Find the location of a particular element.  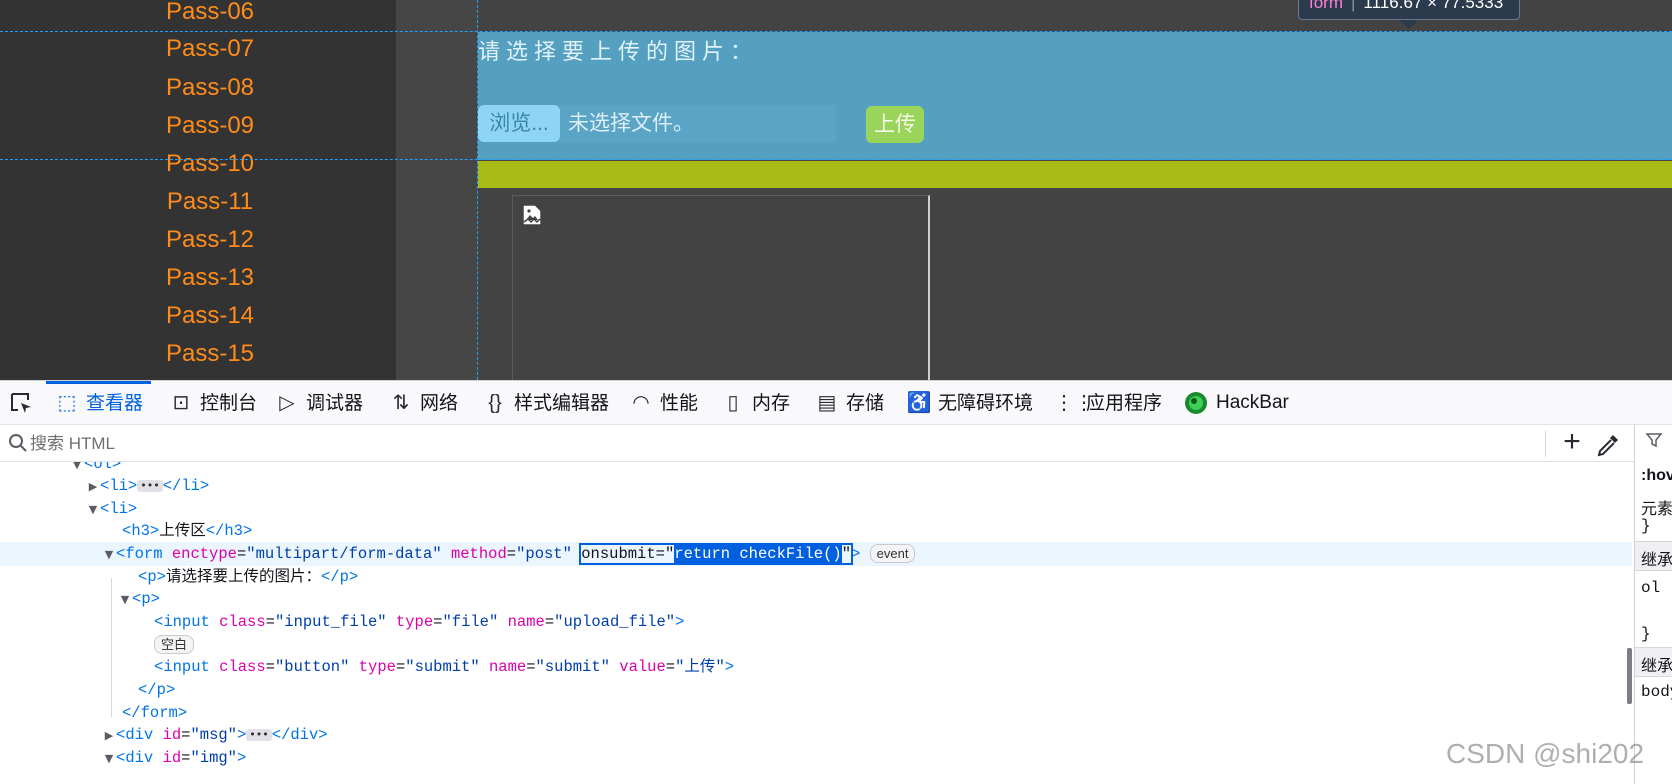

memory-icon: ▯ is located at coordinates (733, 403).